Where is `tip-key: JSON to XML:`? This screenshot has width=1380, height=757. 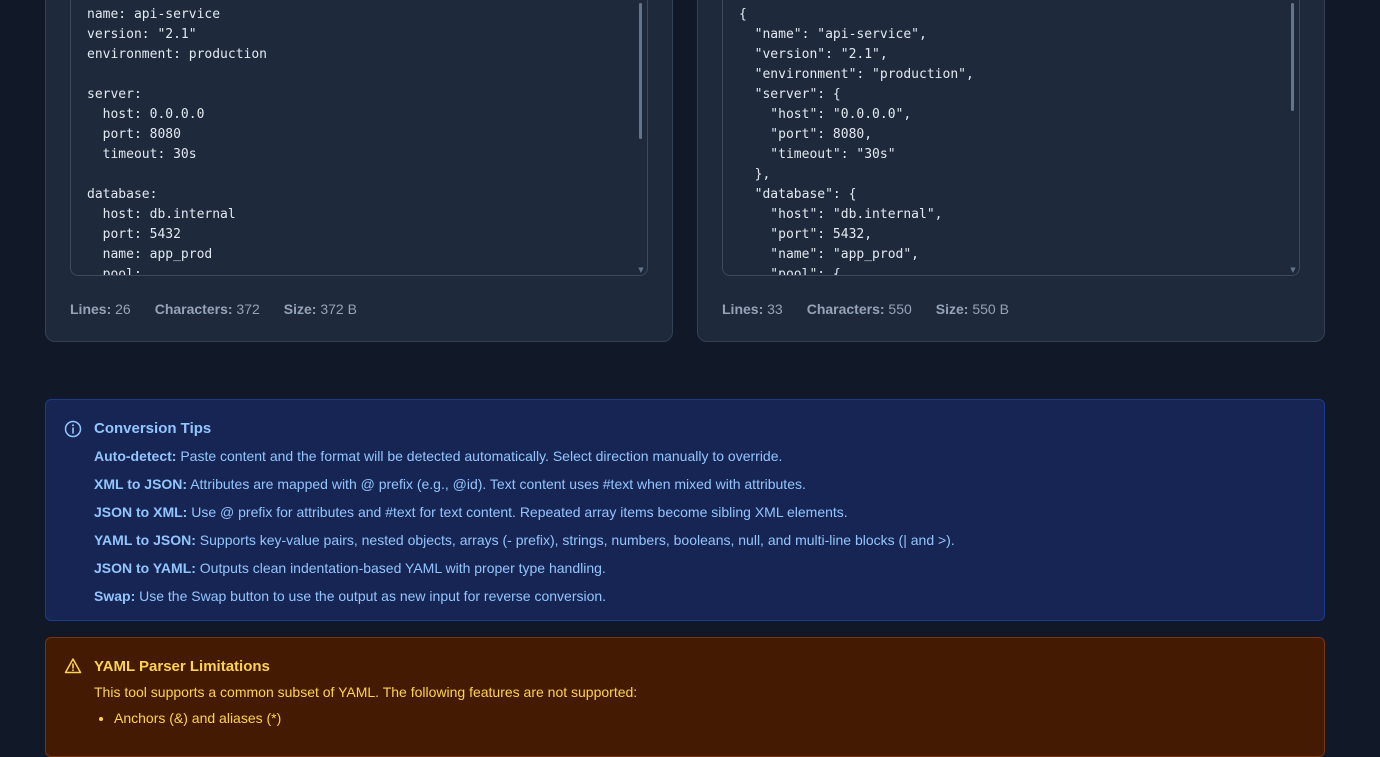
tip-key: JSON to XML: is located at coordinates (141, 512).